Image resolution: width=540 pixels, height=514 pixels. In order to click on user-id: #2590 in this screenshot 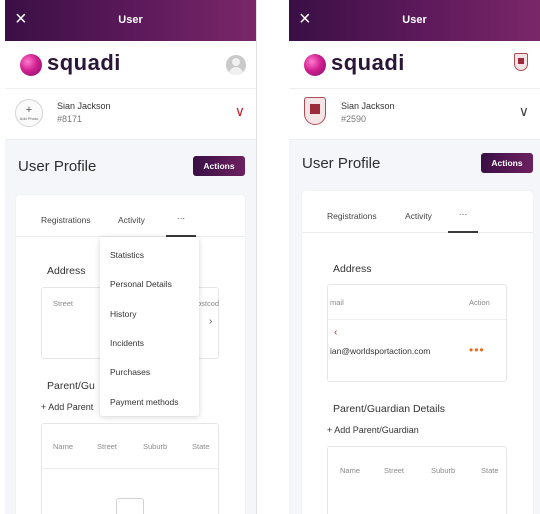, I will do `click(354, 119)`.